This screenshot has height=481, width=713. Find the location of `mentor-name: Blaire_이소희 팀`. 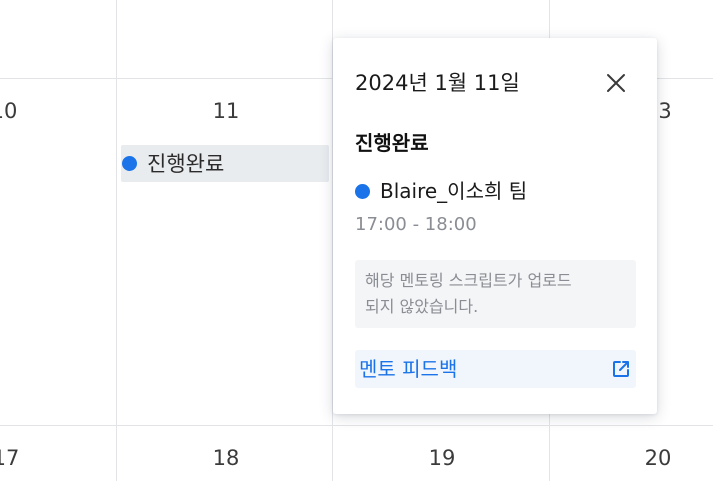

mentor-name: Blaire_이소희 팀 is located at coordinates (454, 191).